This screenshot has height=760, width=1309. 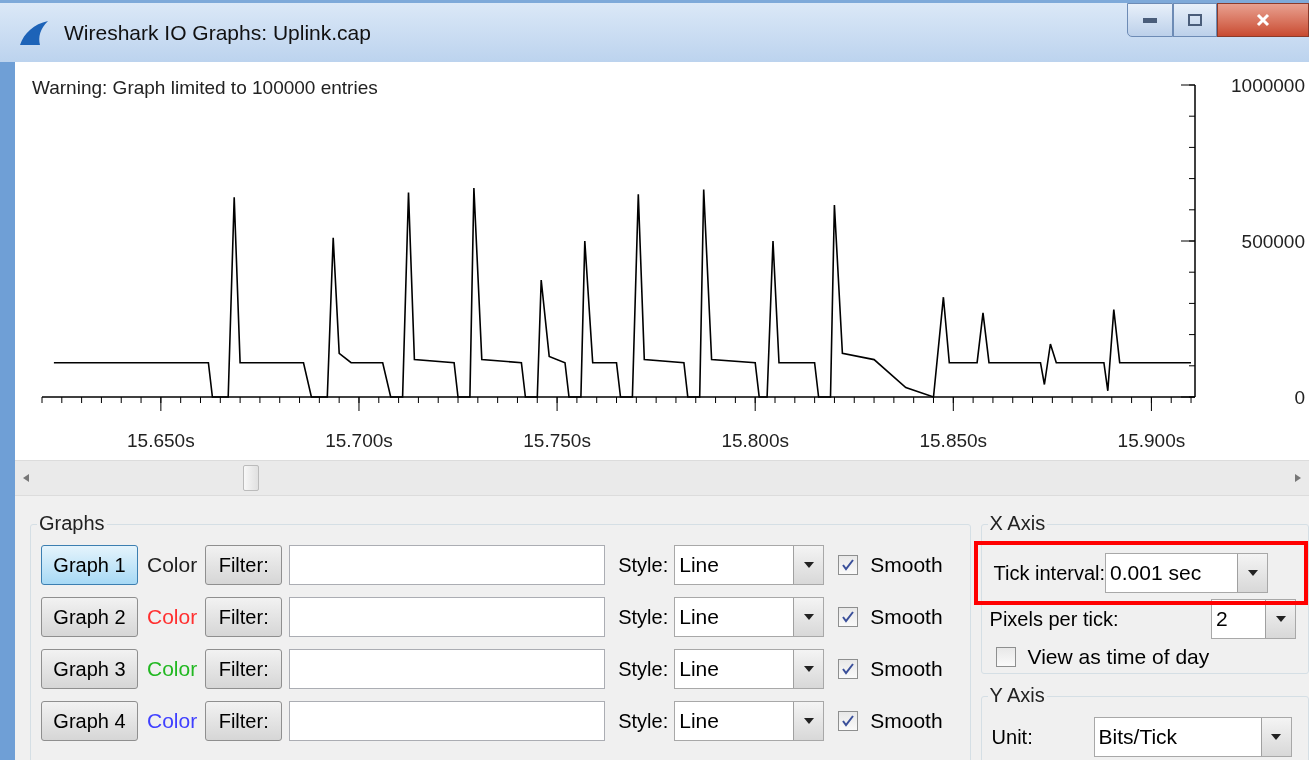 What do you see at coordinates (217, 32) in the screenshot?
I see `window-title: Wireshark IO Graphs: Uplink.cap` at bounding box center [217, 32].